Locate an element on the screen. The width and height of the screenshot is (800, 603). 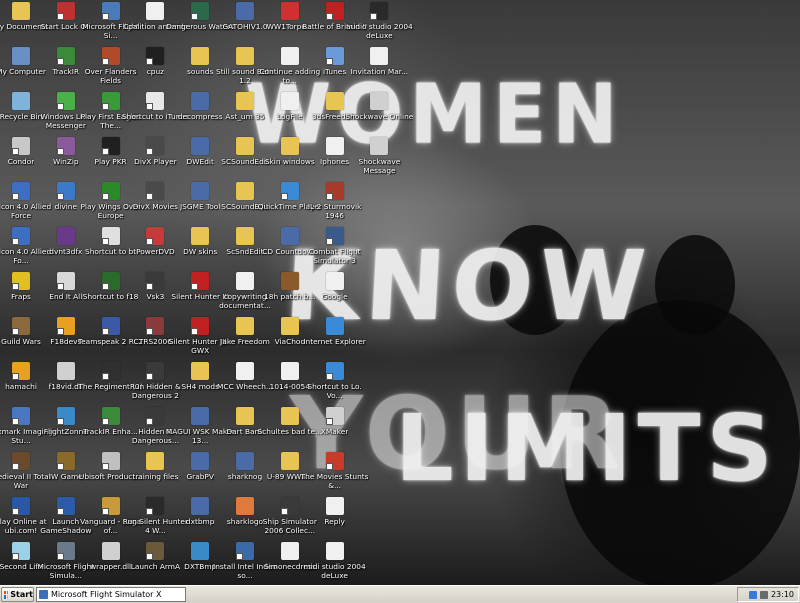
medieval-icon is located at coordinates (21, 461).